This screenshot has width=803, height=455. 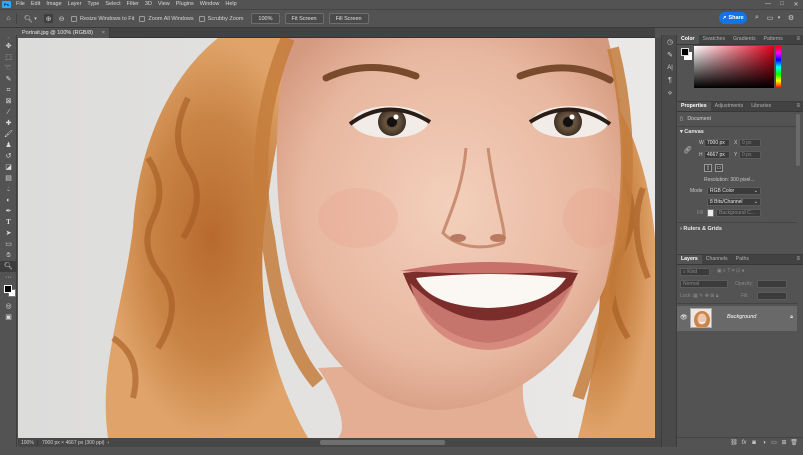 What do you see at coordinates (773, 39) in the screenshot?
I see `tab-patterns: Patterns` at bounding box center [773, 39].